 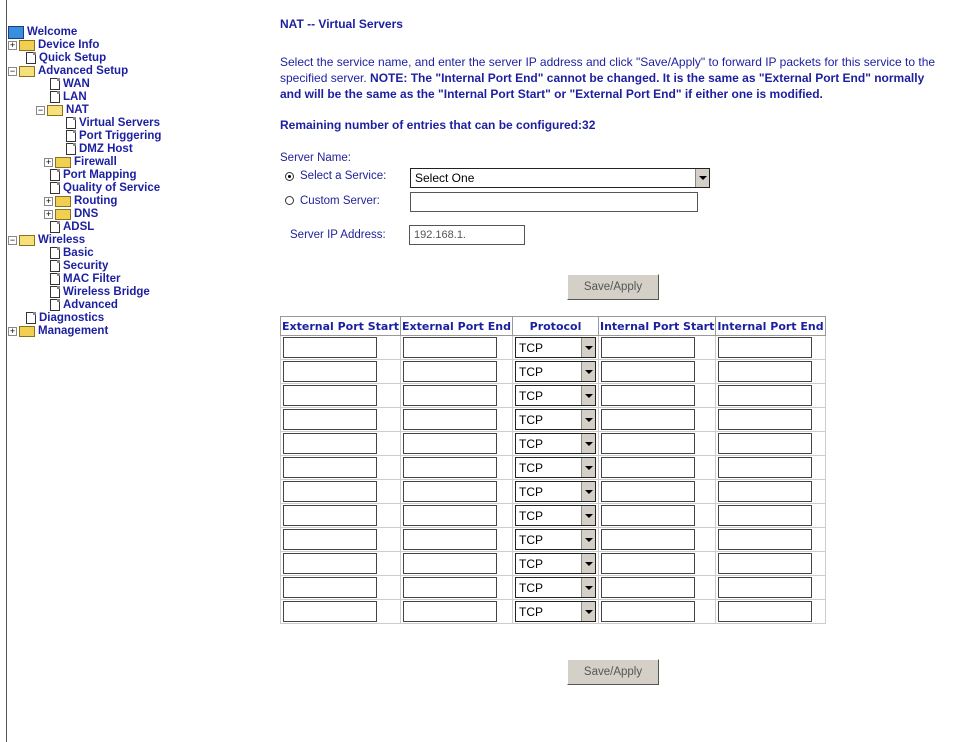 I want to click on sidebar-item-management: + Management, so click(x=58, y=331).